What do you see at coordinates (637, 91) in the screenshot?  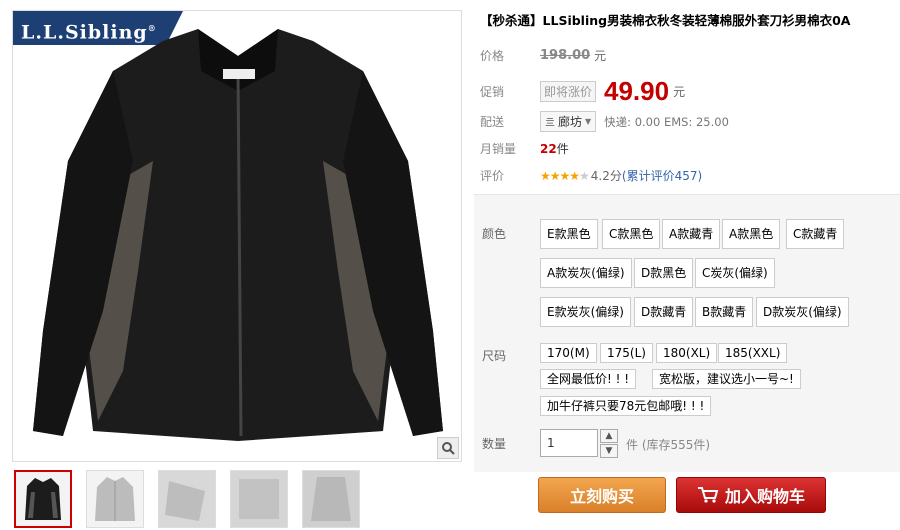 I see `promo-price: 49.90` at bounding box center [637, 91].